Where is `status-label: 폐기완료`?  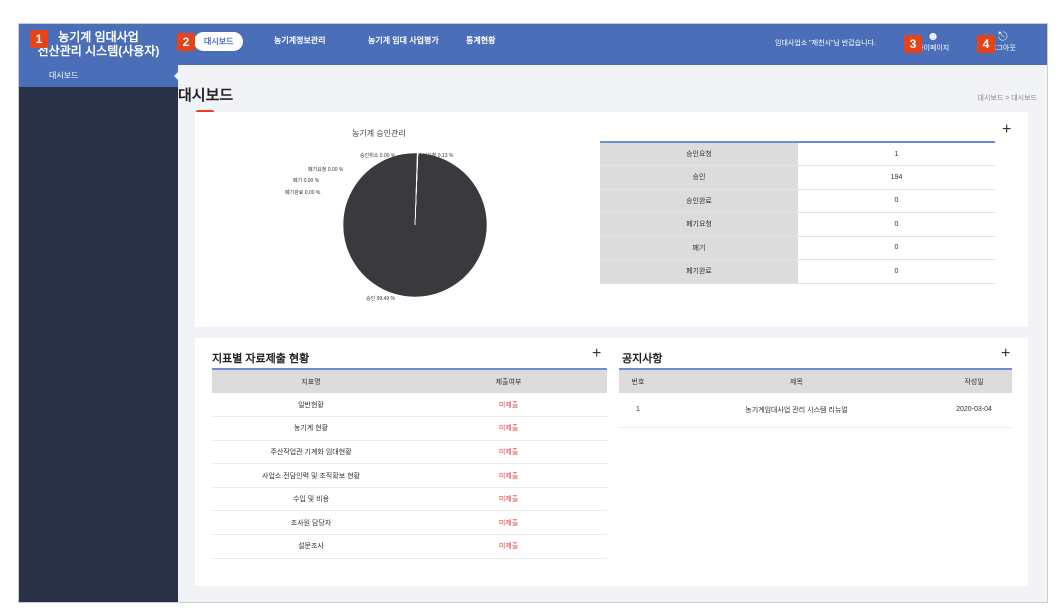
status-label: 폐기완료 is located at coordinates (699, 271).